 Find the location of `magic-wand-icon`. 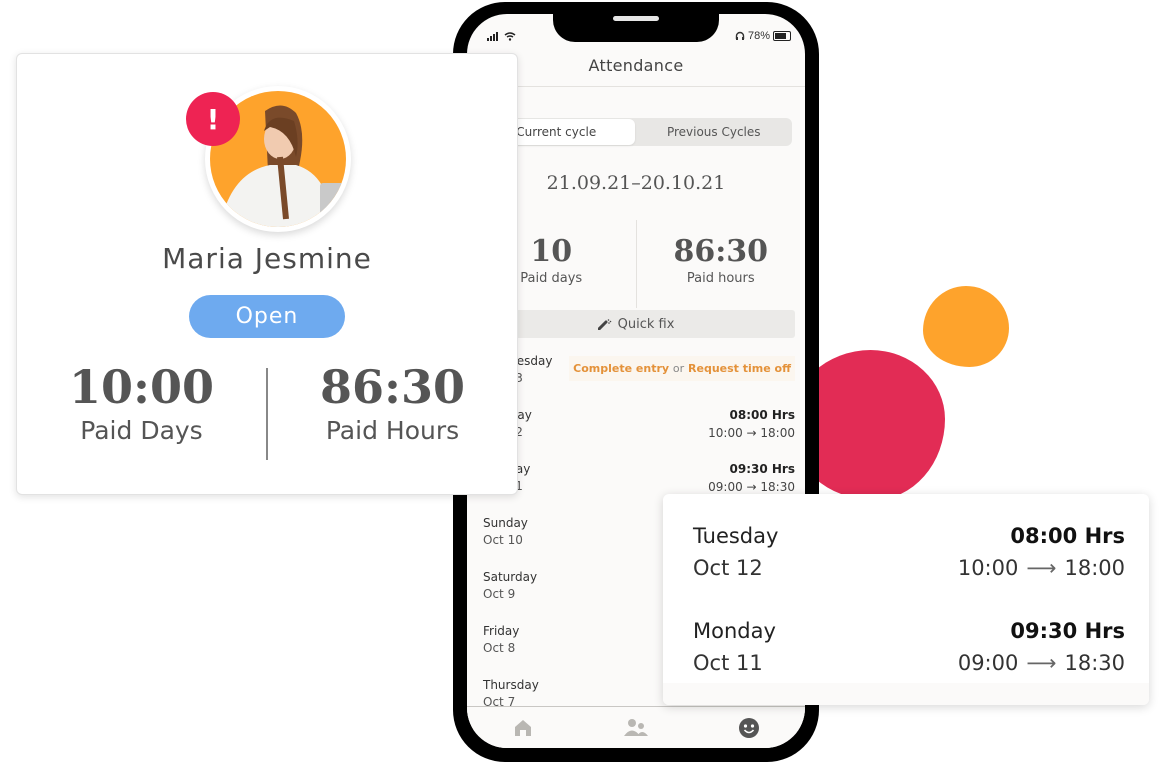

magic-wand-icon is located at coordinates (604, 324).